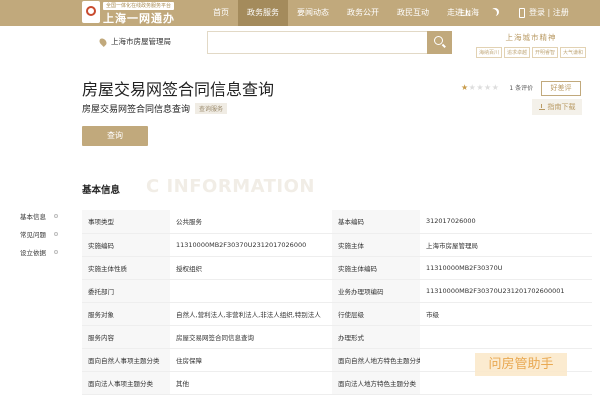 This screenshot has height=400, width=600. I want to click on city-spirit-tag: 大气谦和, so click(572, 52).